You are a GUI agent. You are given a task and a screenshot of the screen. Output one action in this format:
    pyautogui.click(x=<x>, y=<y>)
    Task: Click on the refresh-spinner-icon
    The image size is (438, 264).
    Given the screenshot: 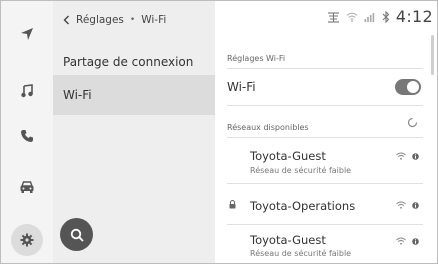 What is the action you would take?
    pyautogui.click(x=412, y=122)
    